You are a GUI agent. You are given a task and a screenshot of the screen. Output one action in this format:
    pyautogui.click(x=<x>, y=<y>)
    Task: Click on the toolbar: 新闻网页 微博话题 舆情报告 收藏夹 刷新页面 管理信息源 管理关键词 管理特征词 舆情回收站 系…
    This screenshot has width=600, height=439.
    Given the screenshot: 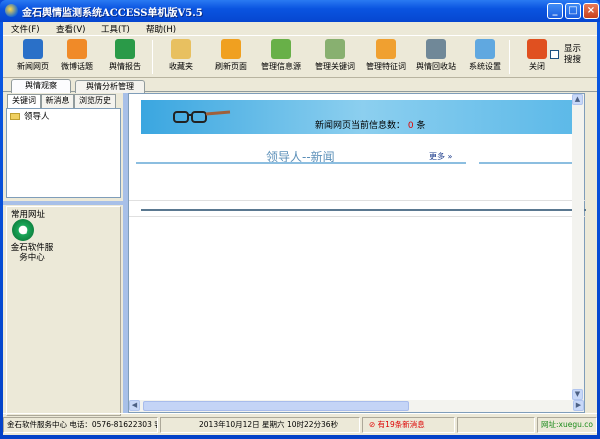 What is the action you would take?
    pyautogui.click(x=300, y=56)
    